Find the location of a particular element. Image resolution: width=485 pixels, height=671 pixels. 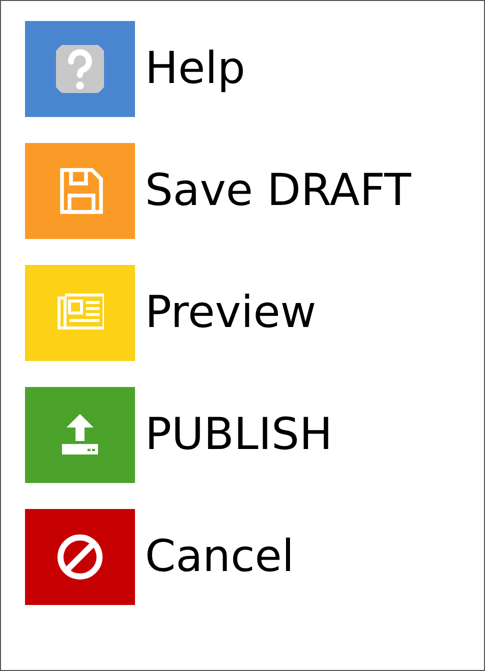

prohibited-icon is located at coordinates (80, 557).